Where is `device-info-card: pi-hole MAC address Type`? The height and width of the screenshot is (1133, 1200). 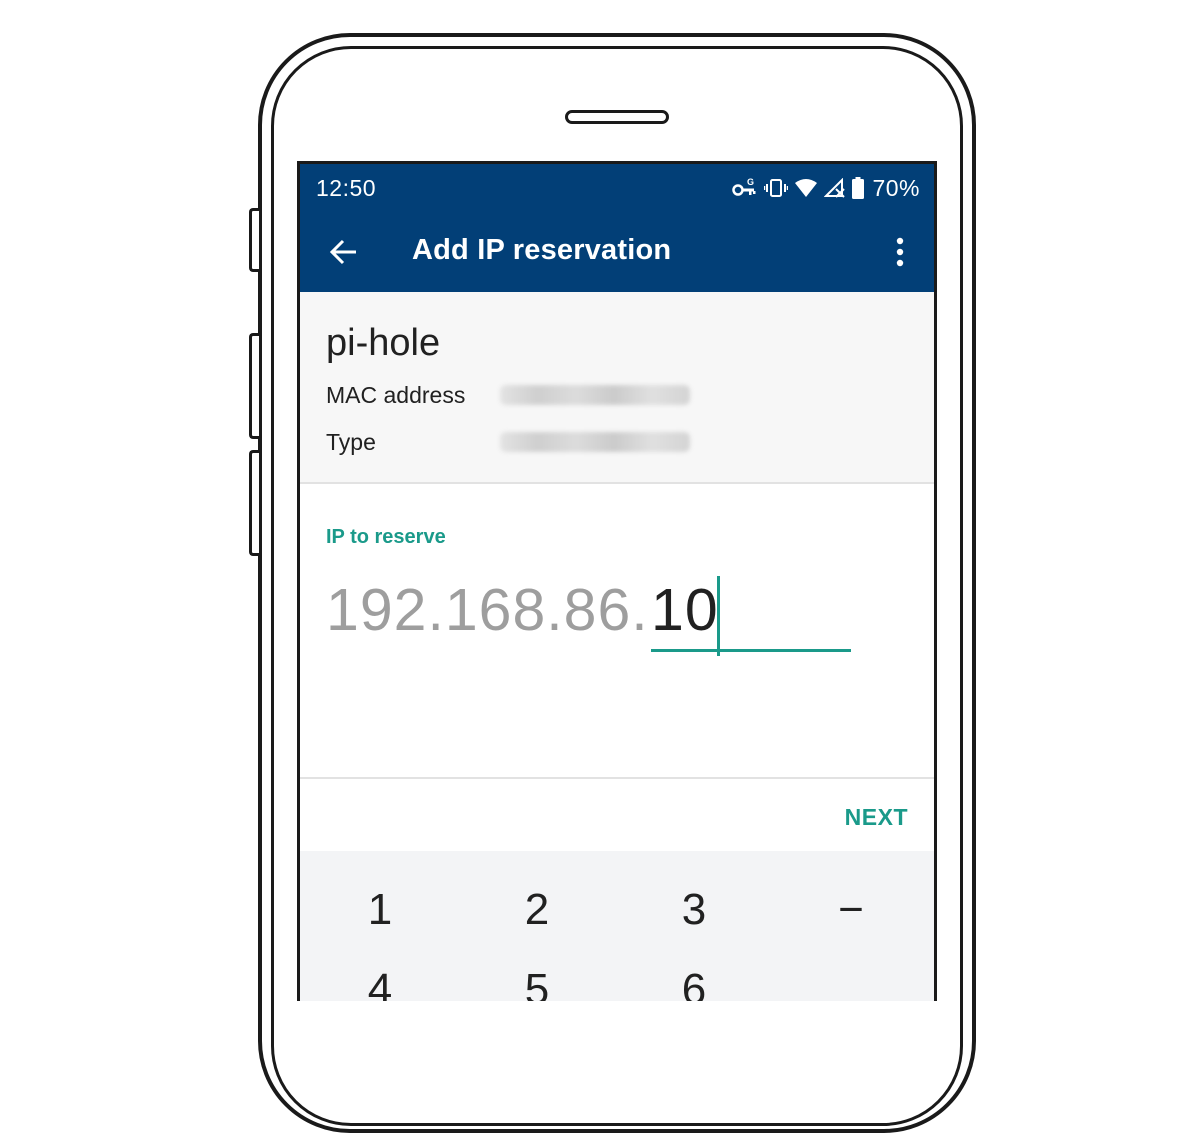 device-info-card: pi-hole MAC address Type is located at coordinates (617, 387).